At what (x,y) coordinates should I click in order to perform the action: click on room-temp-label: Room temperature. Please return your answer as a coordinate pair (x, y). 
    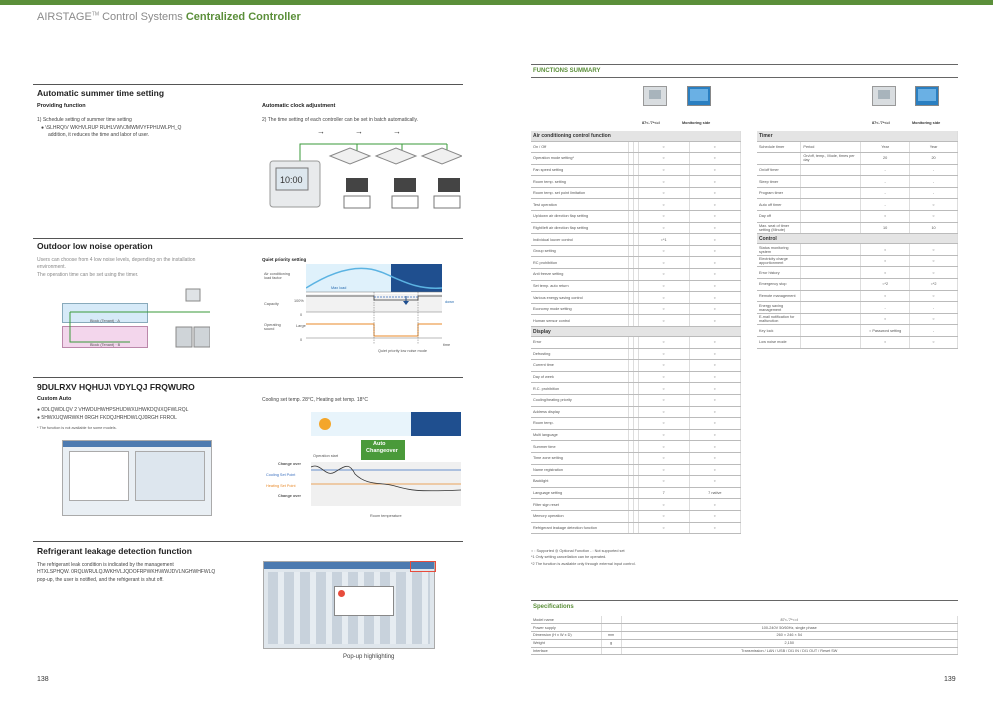
    Looking at the image, I should click on (386, 516).